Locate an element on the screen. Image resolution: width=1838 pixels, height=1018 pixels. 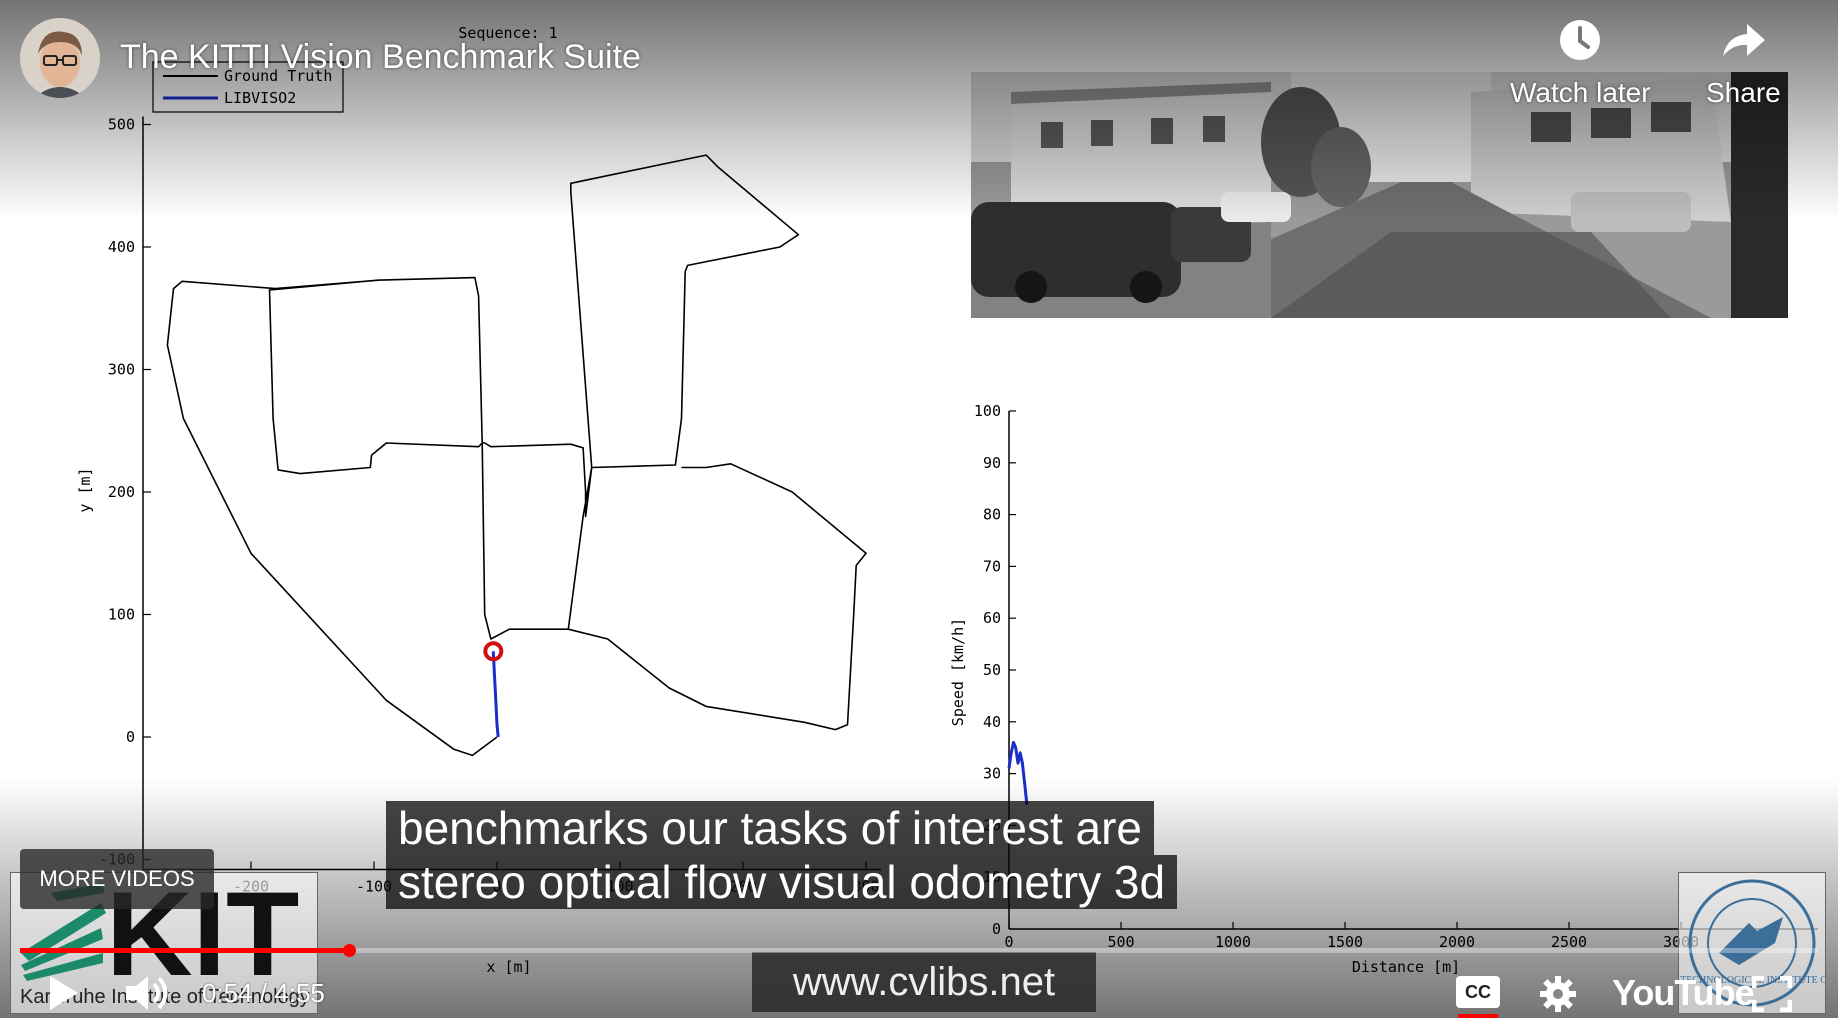
subtitle-line-1: benchmarks our tasks of interest are is located at coordinates (770, 828).